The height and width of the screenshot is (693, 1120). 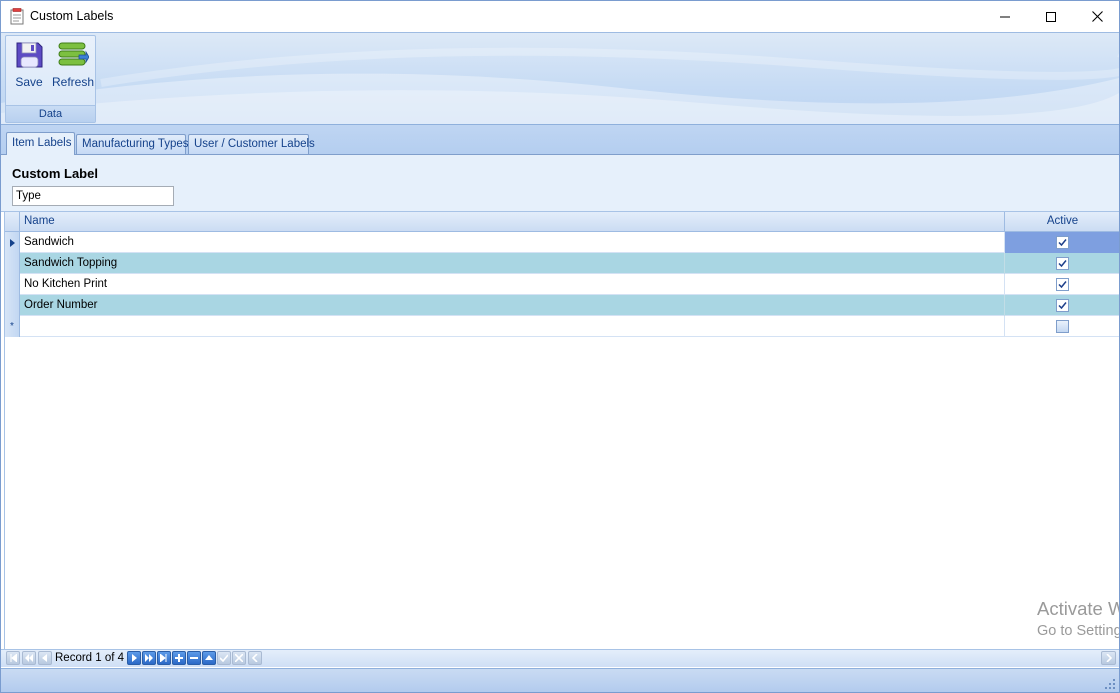 I want to click on first-icon, so click(x=13, y=658).